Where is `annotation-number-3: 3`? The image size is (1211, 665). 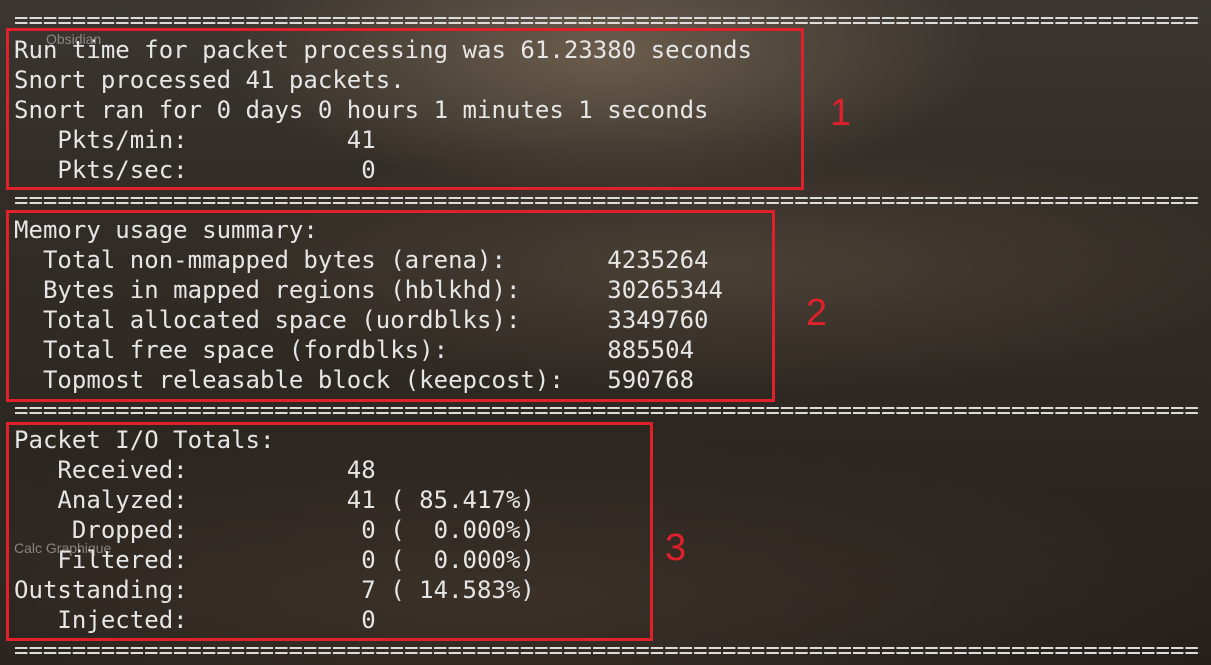
annotation-number-3: 3 is located at coordinates (676, 548).